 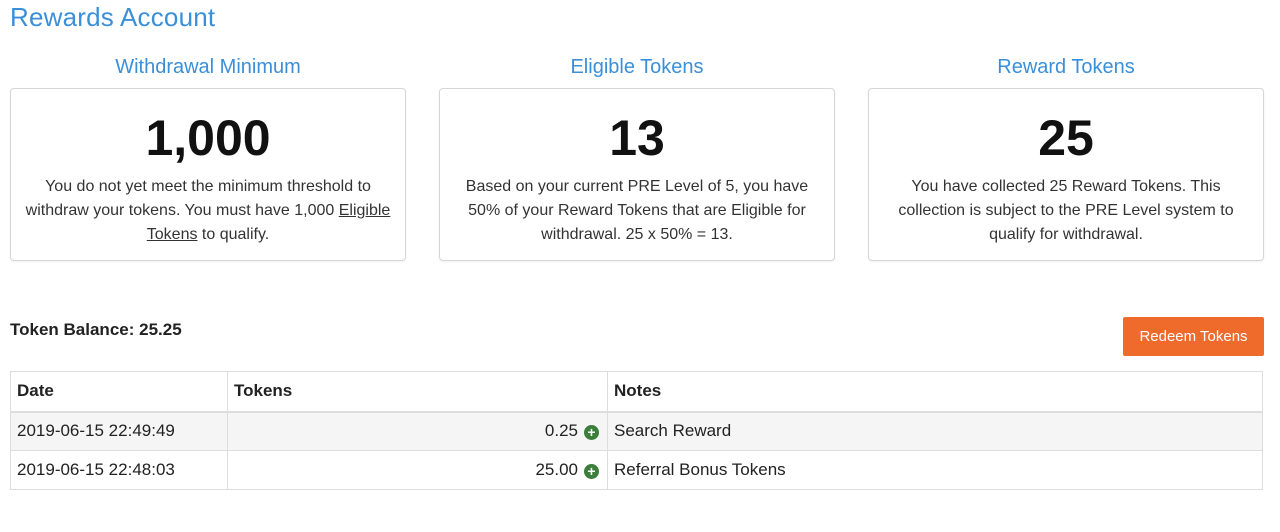 I want to click on card-text-after: to qualify., so click(x=233, y=234).